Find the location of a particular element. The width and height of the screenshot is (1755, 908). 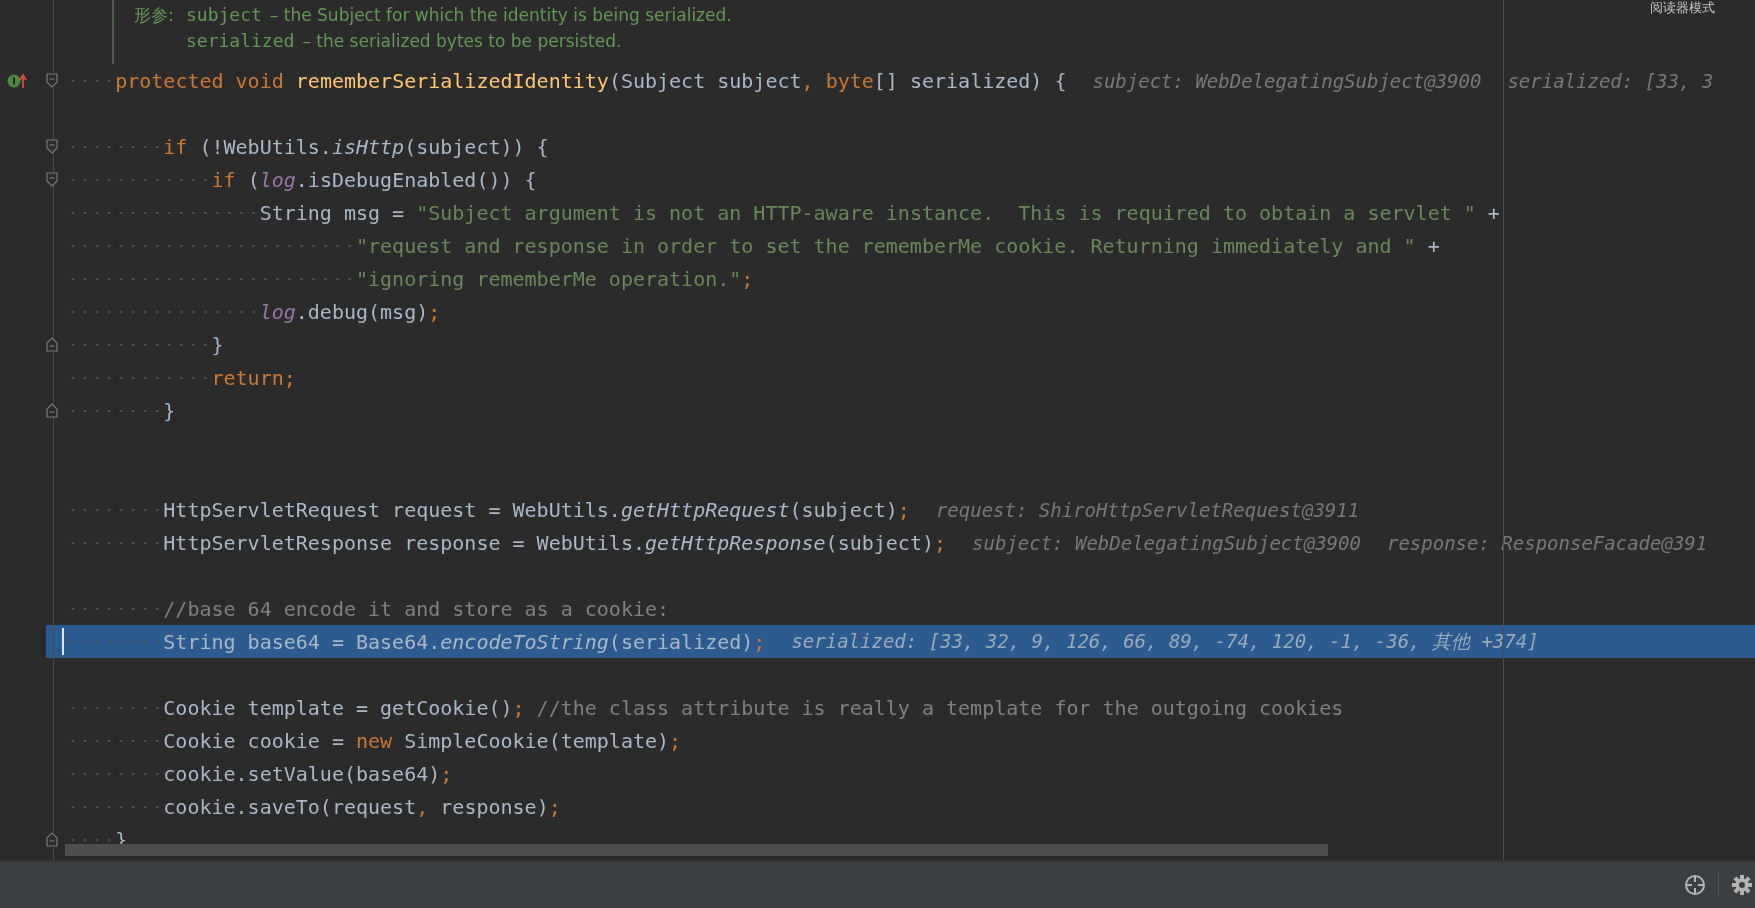

doc-param-label: 形参: is located at coordinates (154, 15).